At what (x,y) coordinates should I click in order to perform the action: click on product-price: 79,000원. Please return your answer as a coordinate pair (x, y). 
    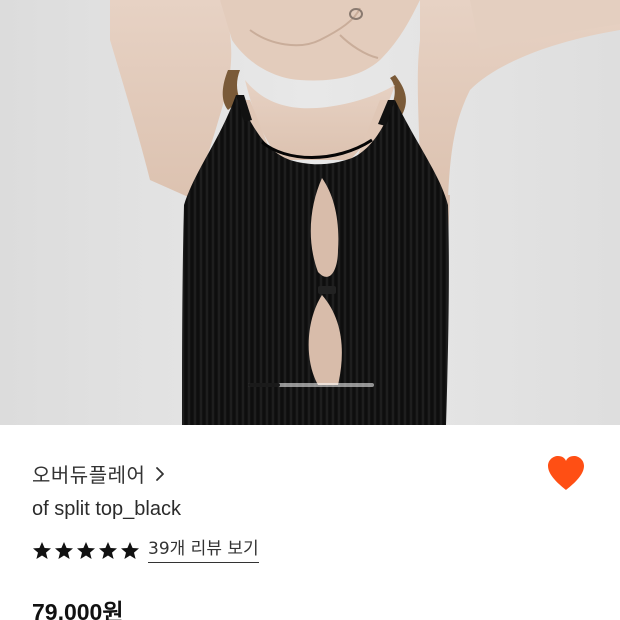
    Looking at the image, I should click on (78, 609).